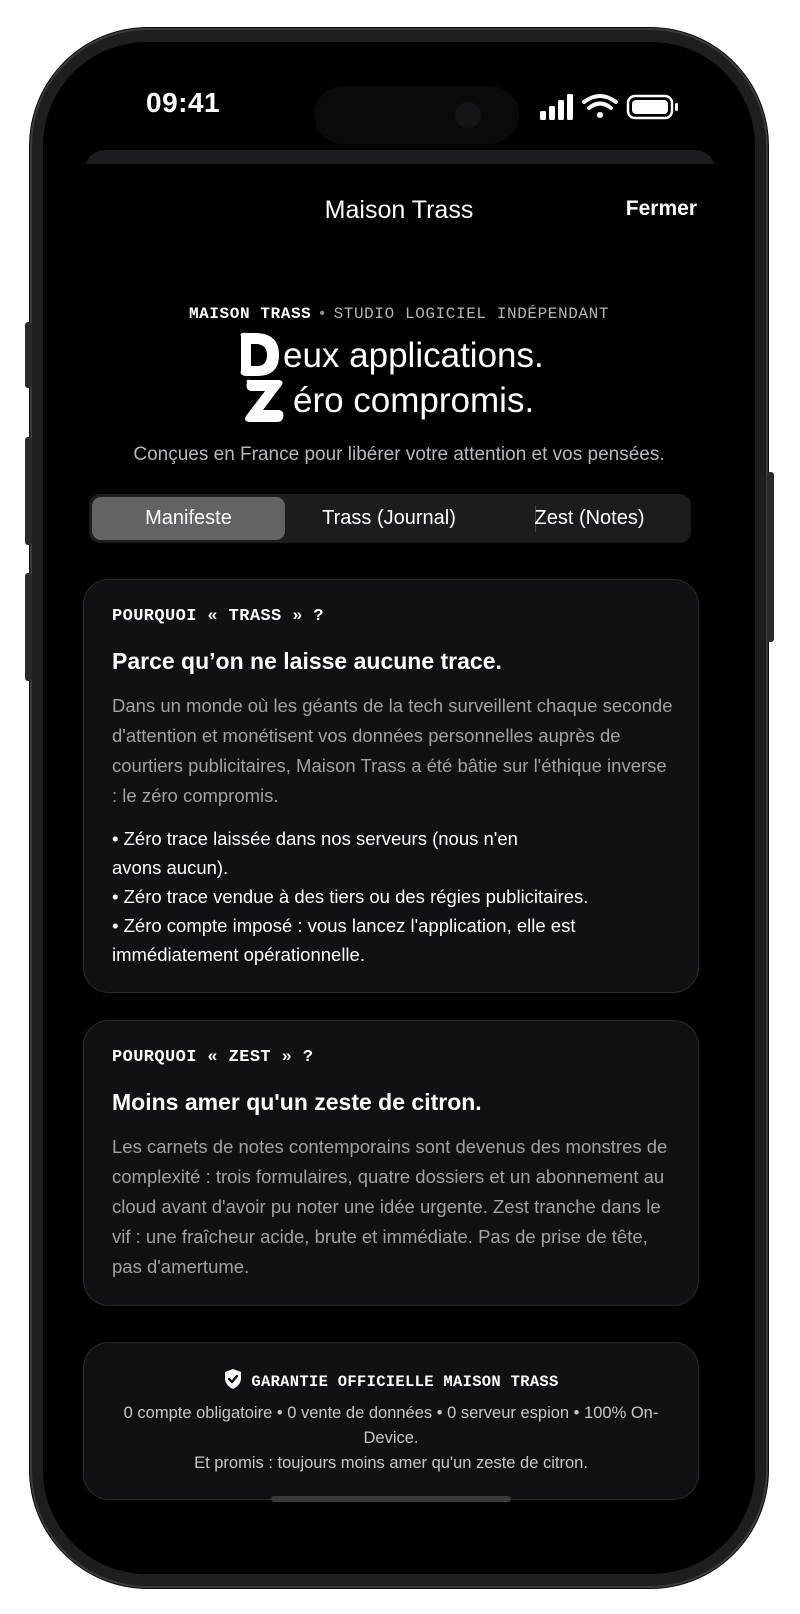 This screenshot has height=1614, width=800. I want to click on card-trass-eyebrow: POURQUOI « TRASS » ?, so click(218, 616).